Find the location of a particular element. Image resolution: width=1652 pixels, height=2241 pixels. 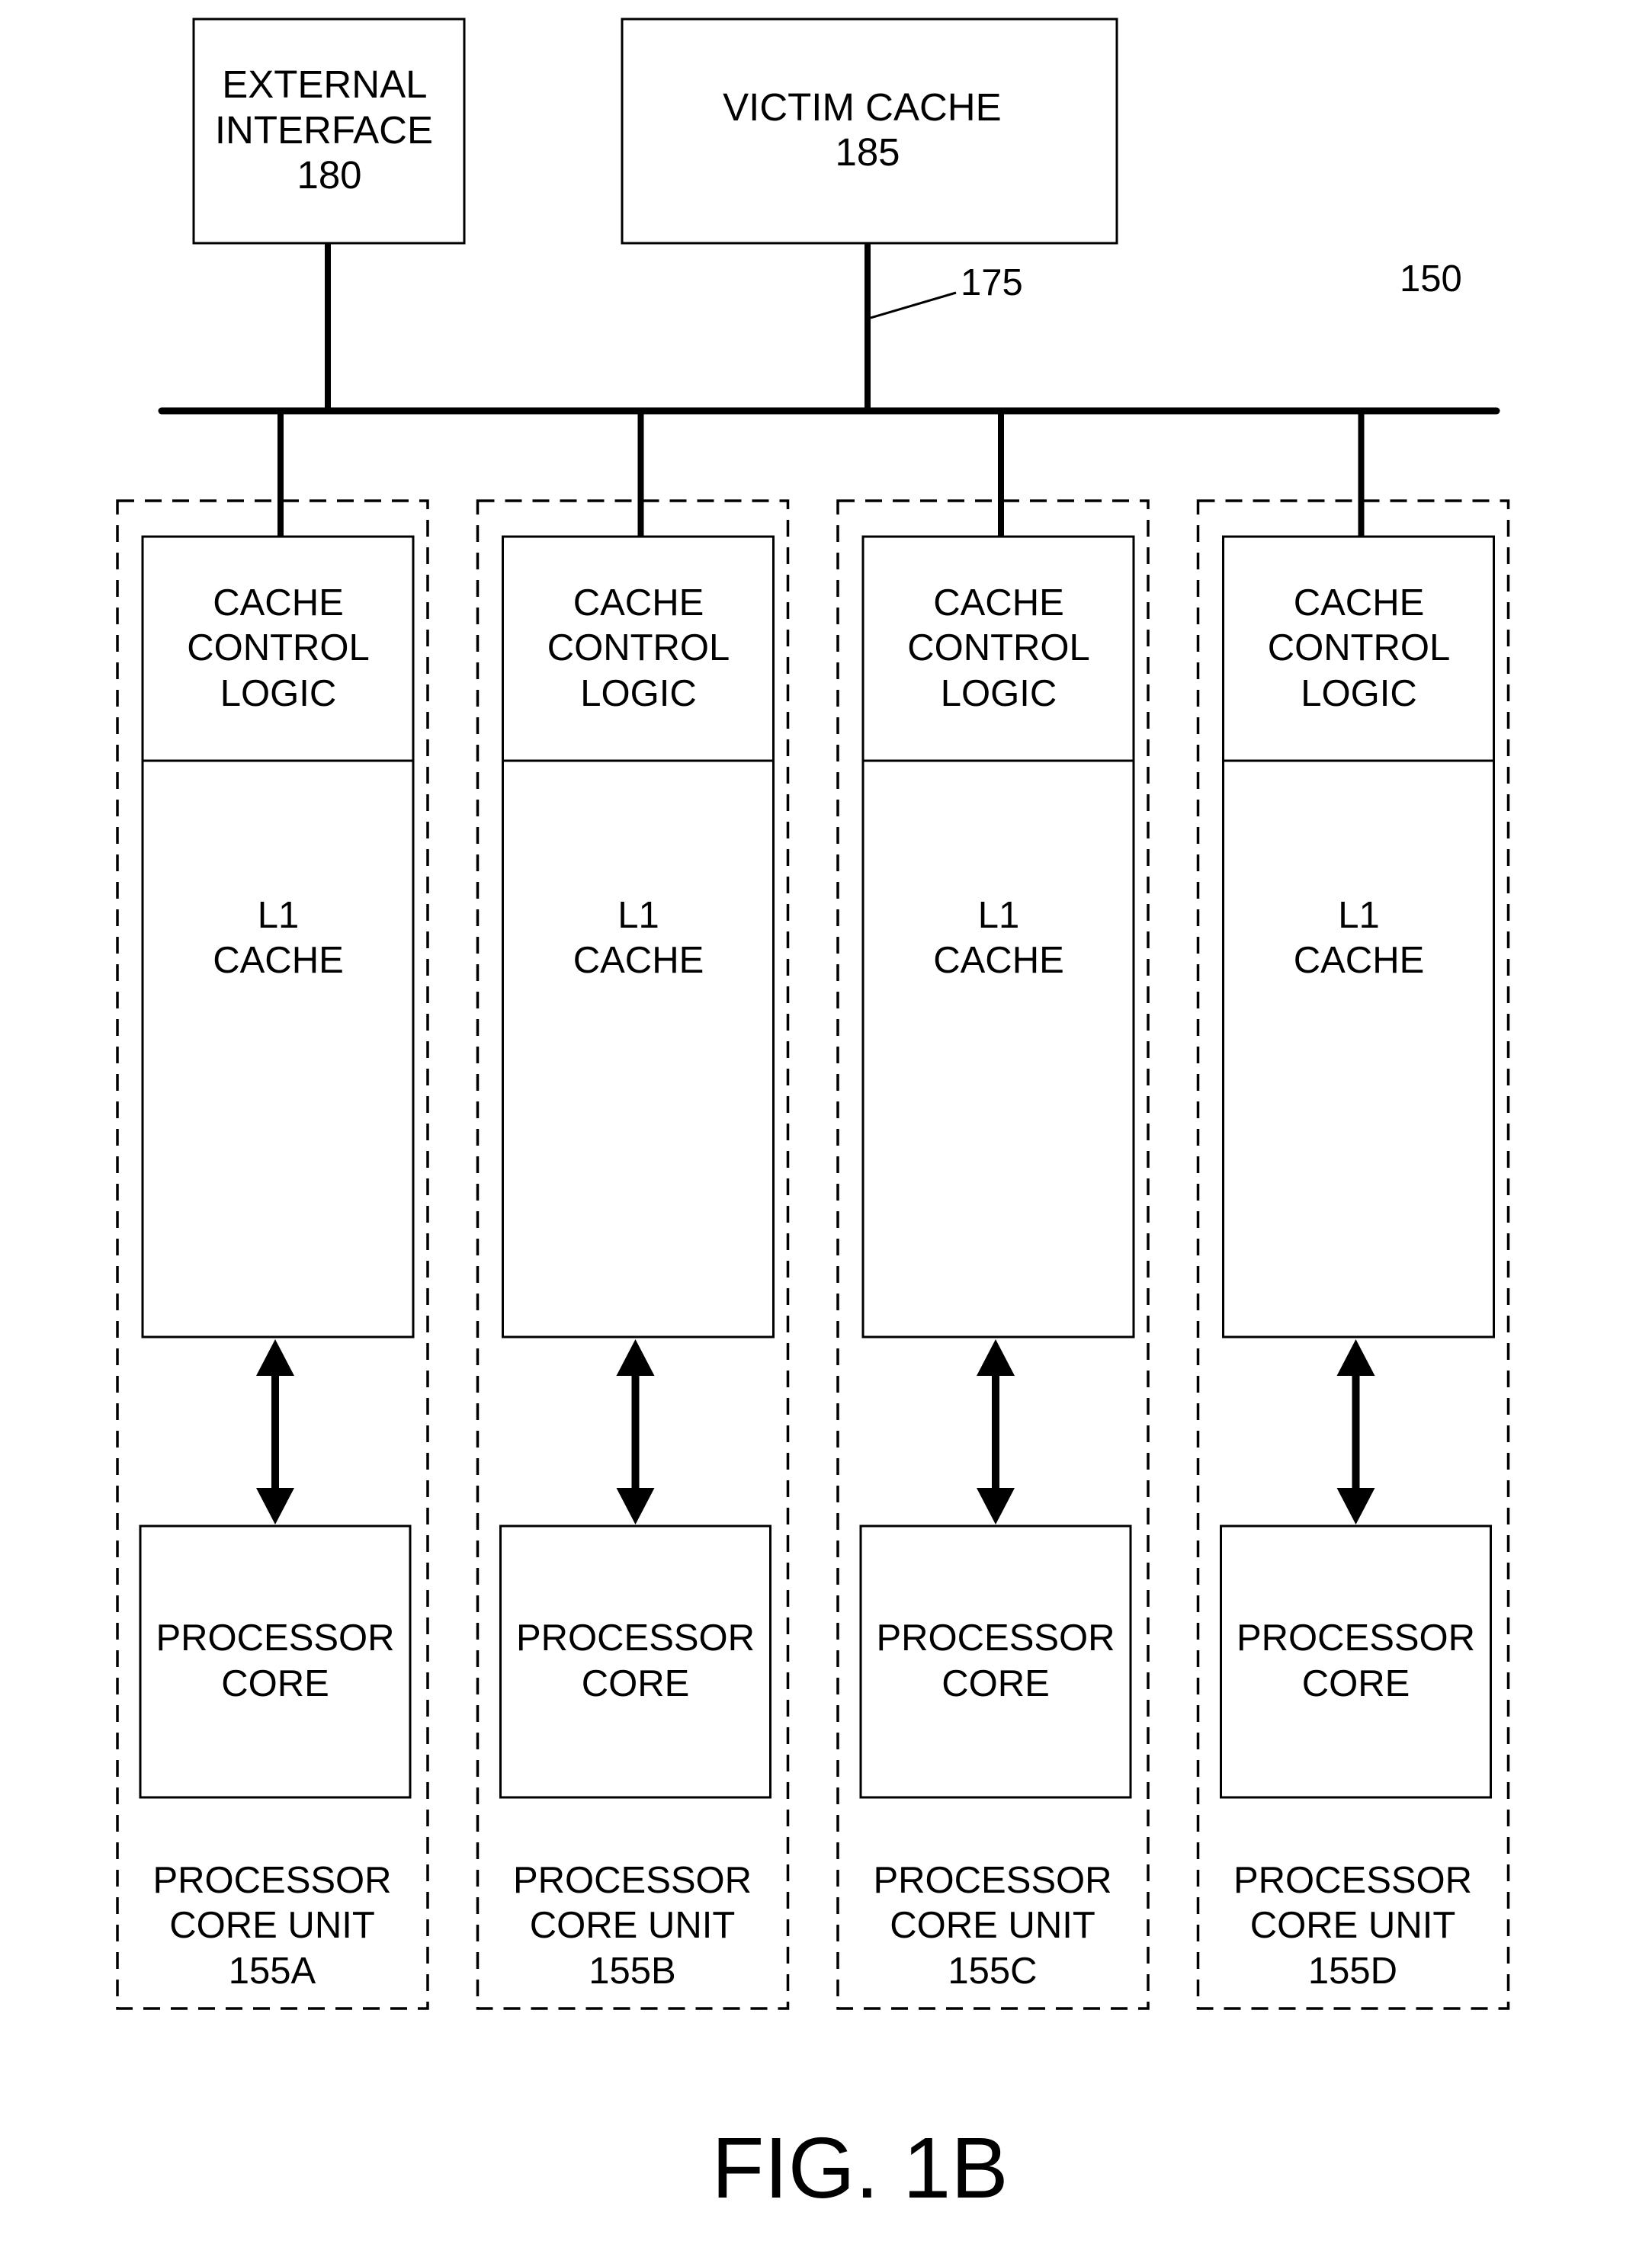

processor-core-unit-label: PROCESSOR CORE UNIT 155B is located at coordinates (632, 1926).